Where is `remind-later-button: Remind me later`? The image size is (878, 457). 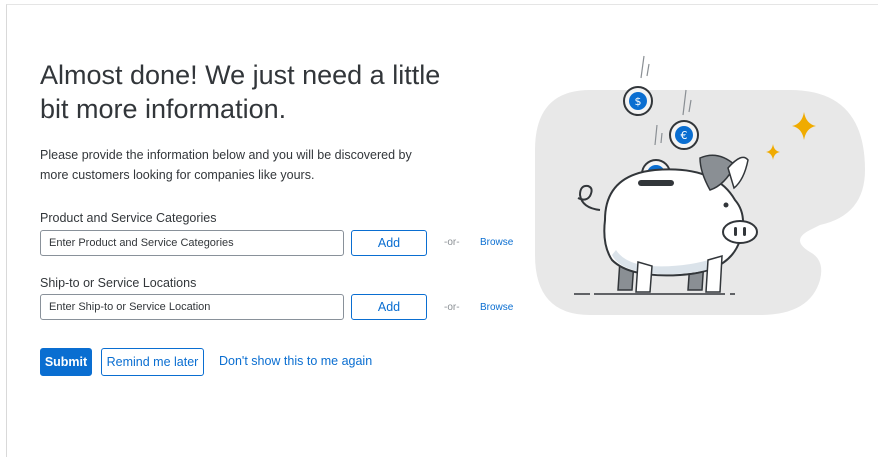 remind-later-button: Remind me later is located at coordinates (152, 362).